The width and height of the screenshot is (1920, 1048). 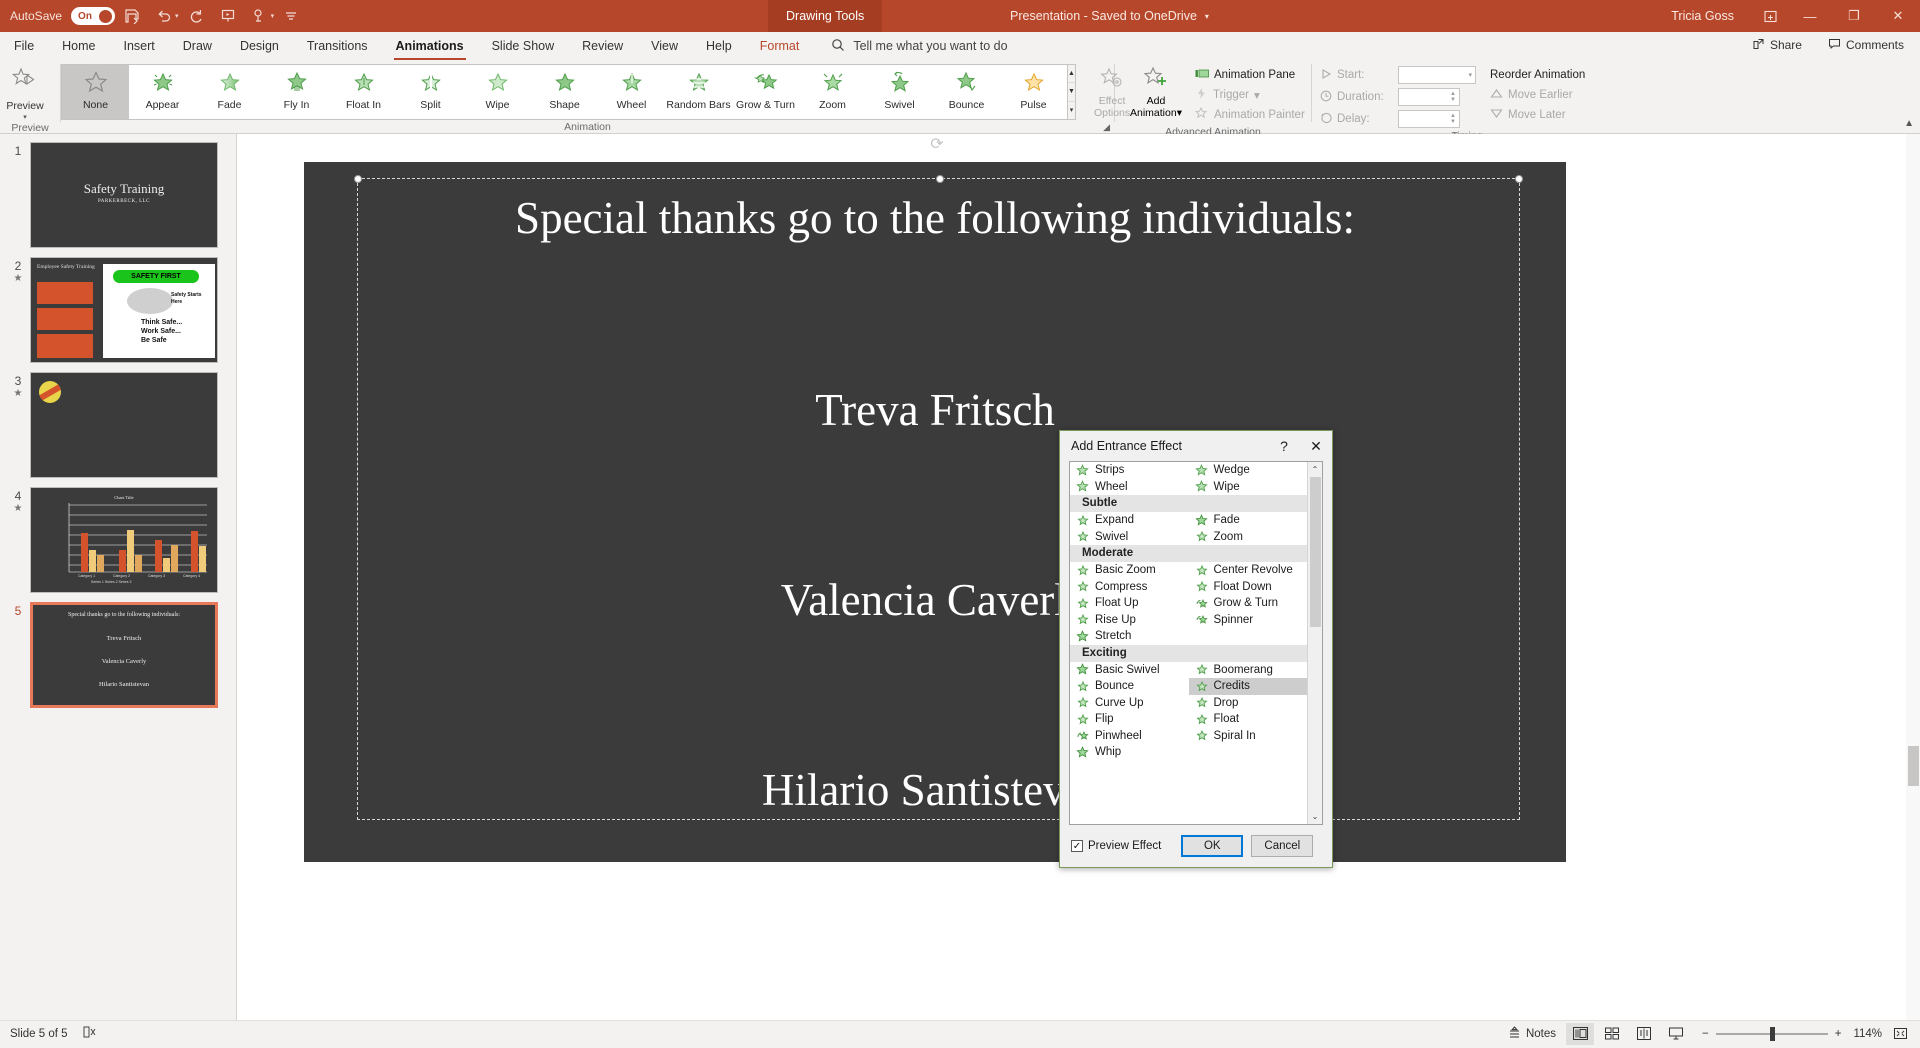 What do you see at coordinates (1250, 75) in the screenshot?
I see `animation-pane-button: Animation Pane` at bounding box center [1250, 75].